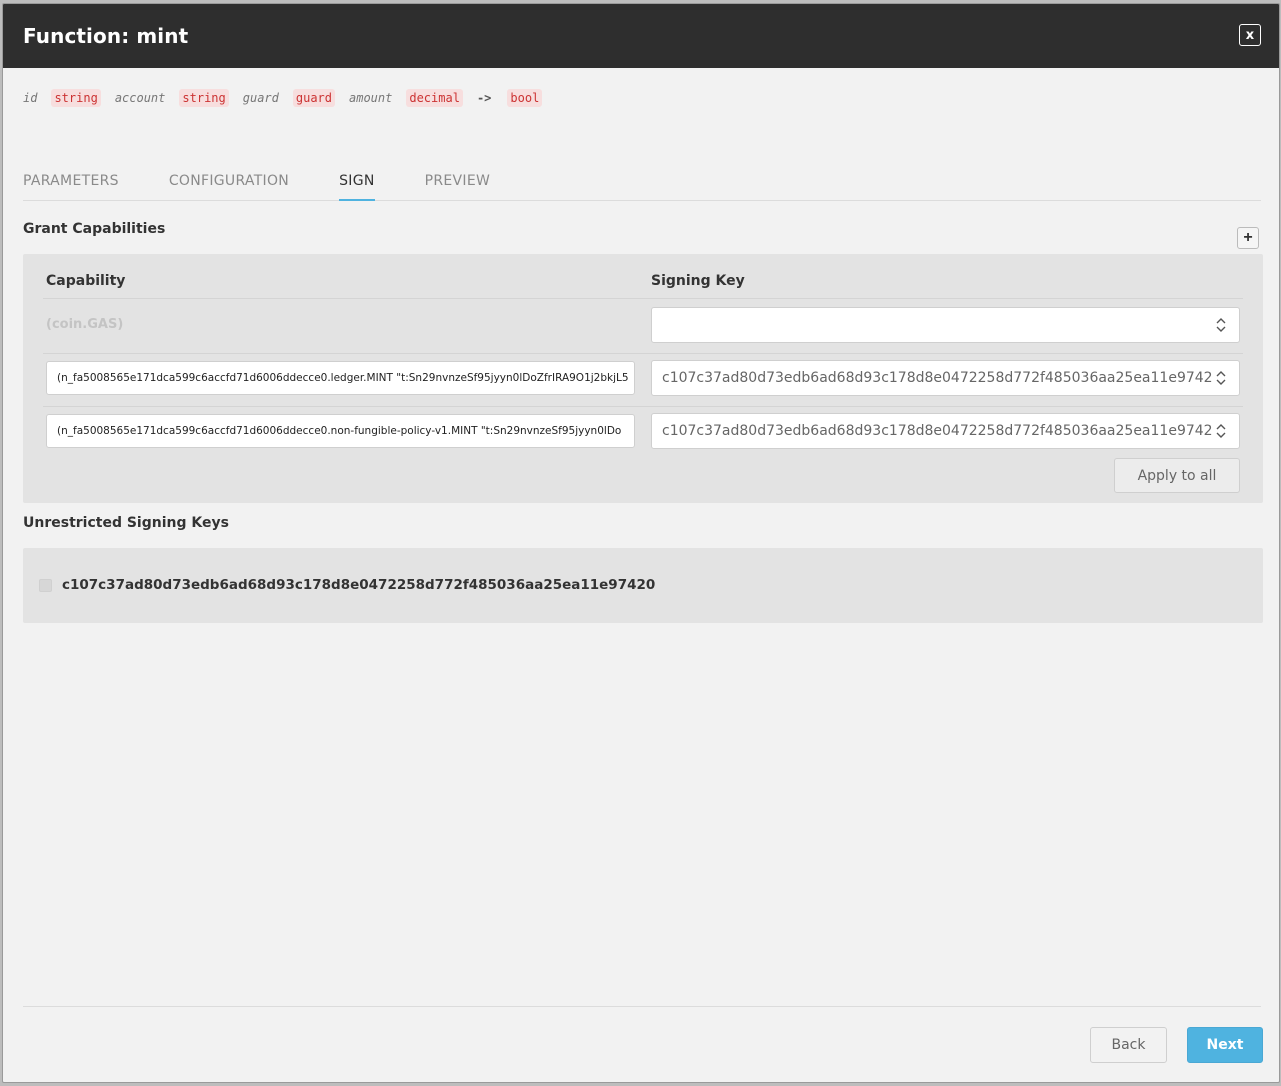 This screenshot has width=1281, height=1086. Describe the element at coordinates (85, 324) in the screenshot. I see `capability-gas-label: (coin.GAS)` at that location.